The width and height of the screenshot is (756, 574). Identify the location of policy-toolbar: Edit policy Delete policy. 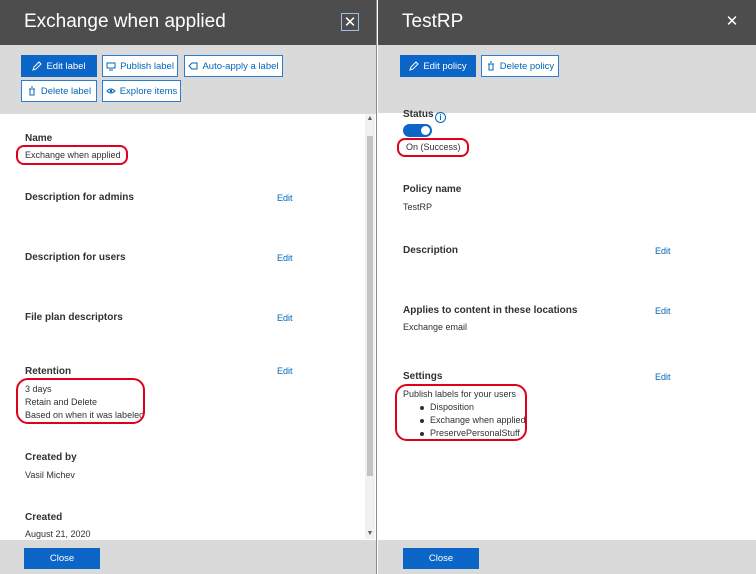
(567, 79).